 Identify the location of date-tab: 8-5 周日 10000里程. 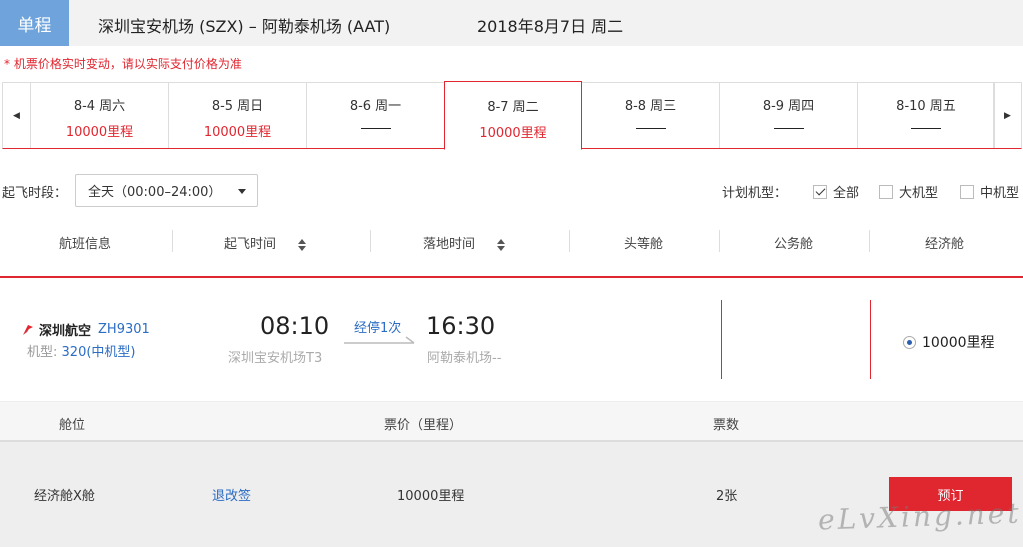
(238, 115).